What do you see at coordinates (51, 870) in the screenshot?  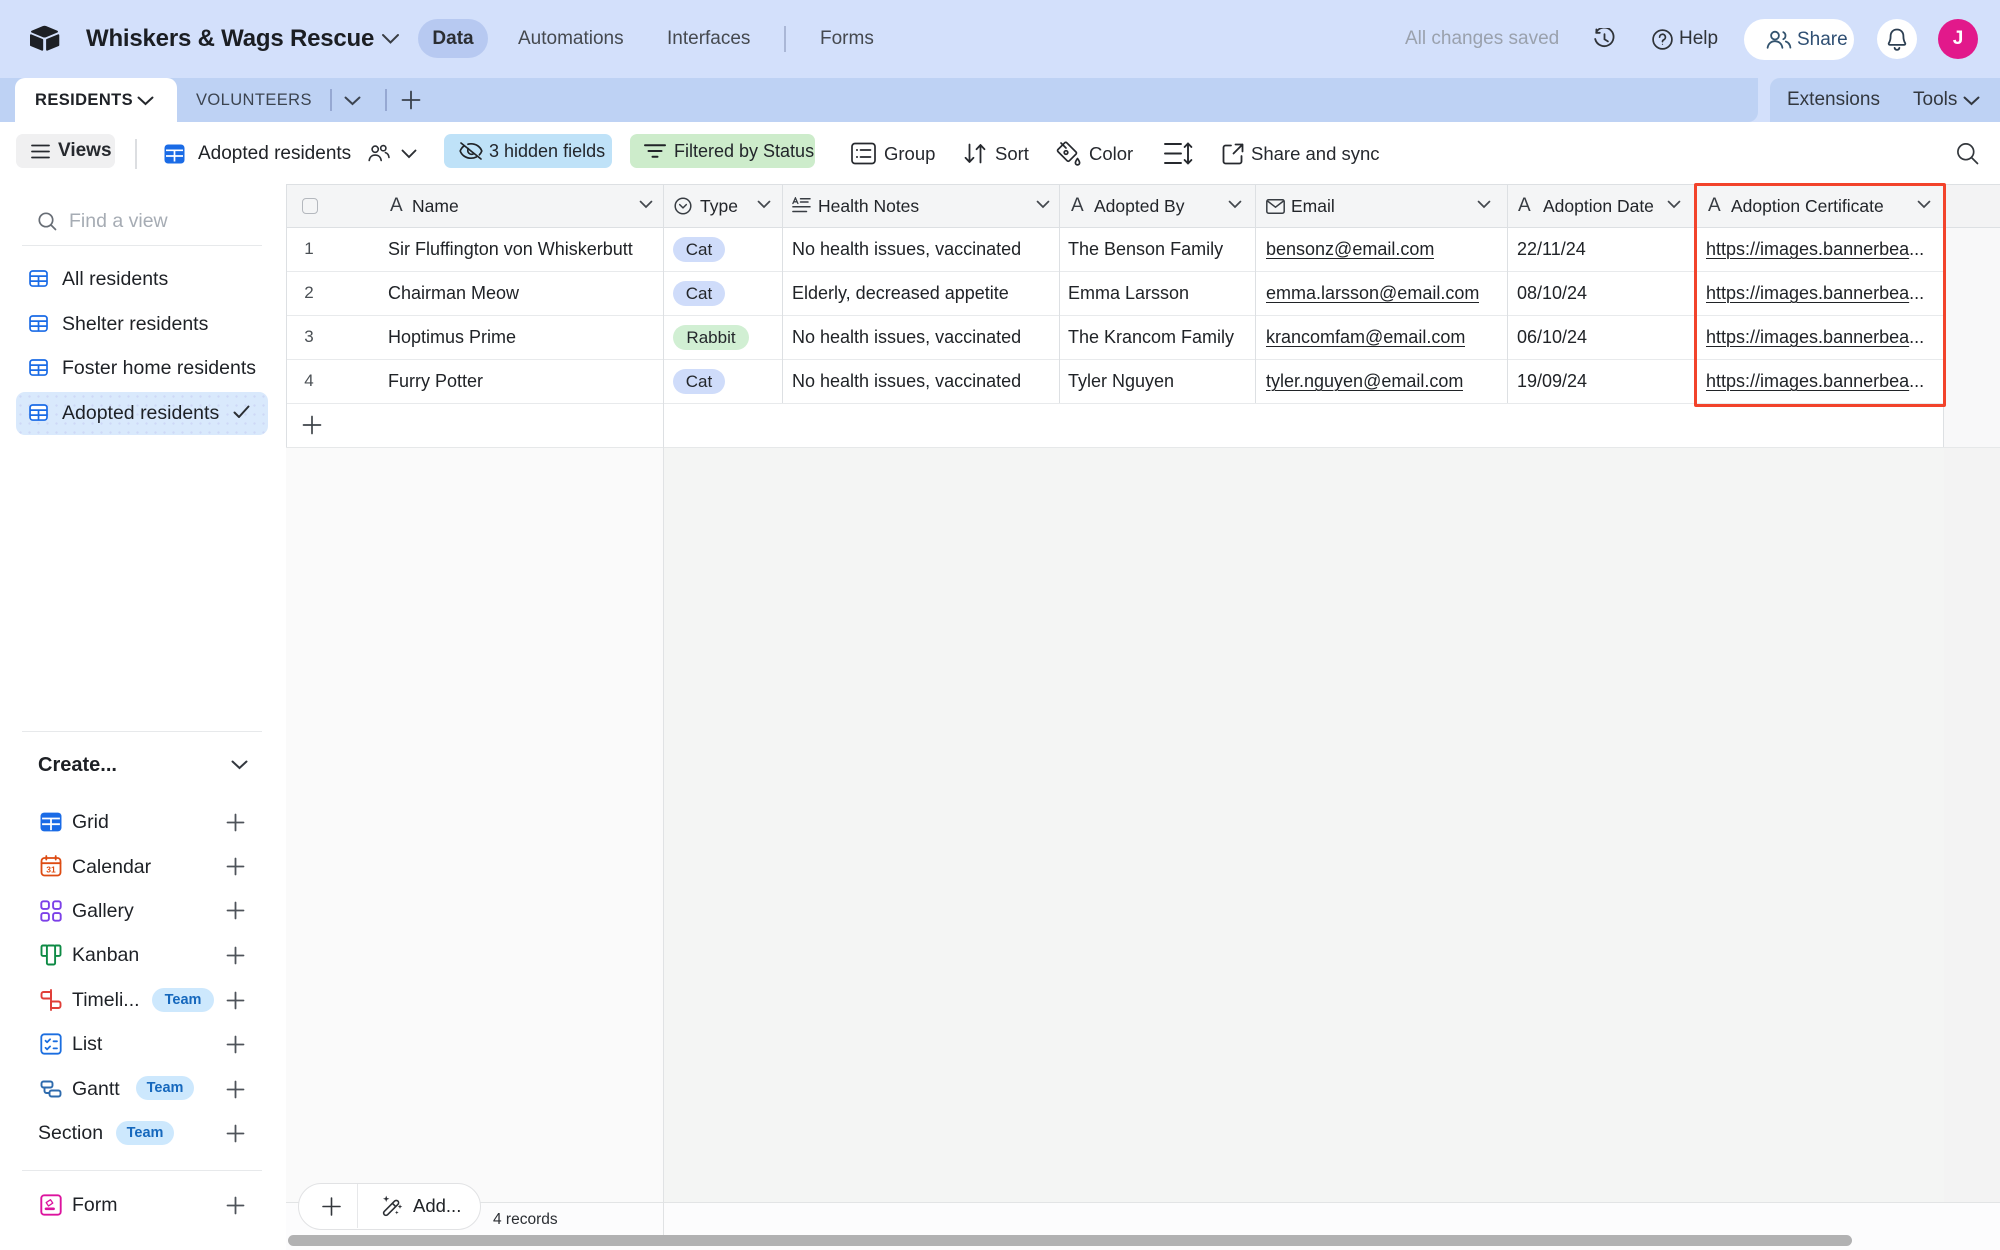 I see `svg-text: 31` at bounding box center [51, 870].